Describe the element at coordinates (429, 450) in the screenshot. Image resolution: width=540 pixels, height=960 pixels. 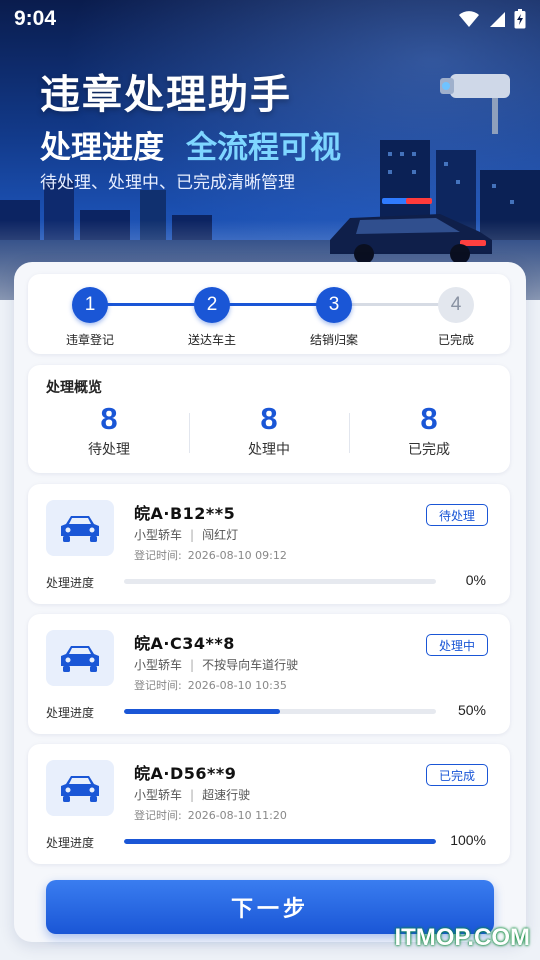
I see `overview-completed-label: 已完成` at that location.